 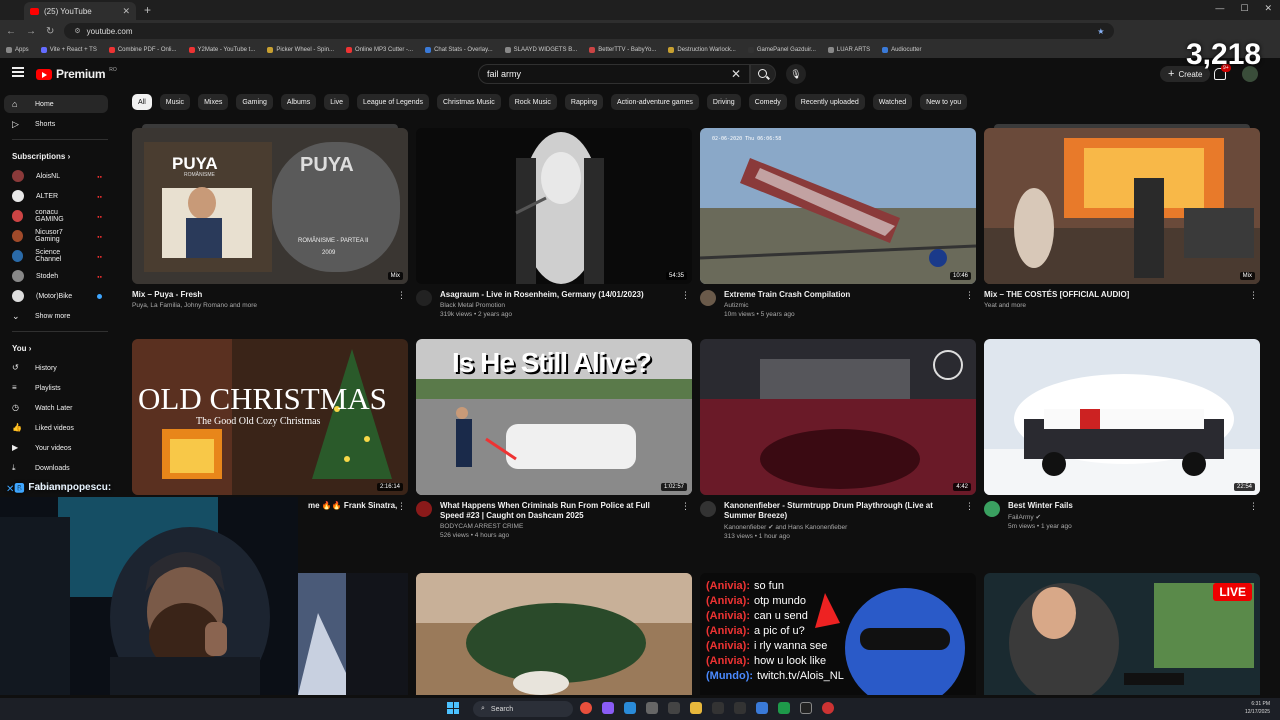 I want to click on subscription-item: (Motor)Bike, so click(x=56, y=296).